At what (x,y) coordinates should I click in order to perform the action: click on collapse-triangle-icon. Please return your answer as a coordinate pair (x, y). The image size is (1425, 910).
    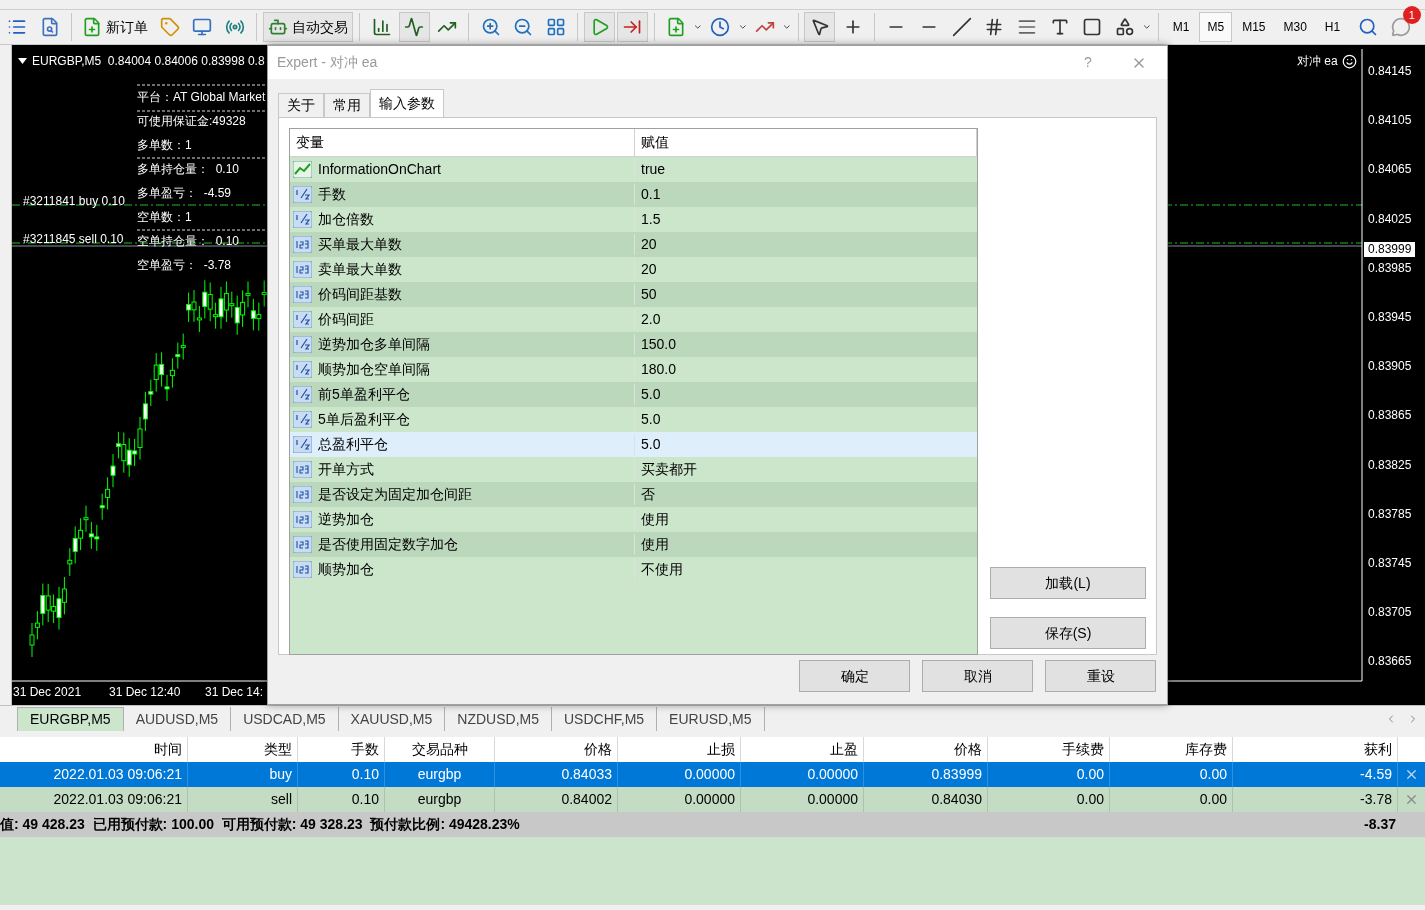
    Looking at the image, I should click on (22, 61).